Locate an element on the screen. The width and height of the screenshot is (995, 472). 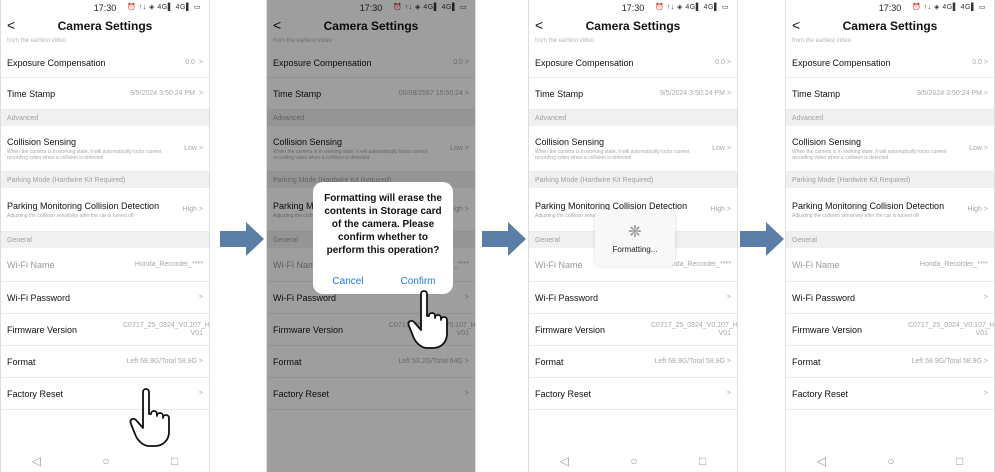
exposure-value: 0.0 is located at coordinates (977, 62).